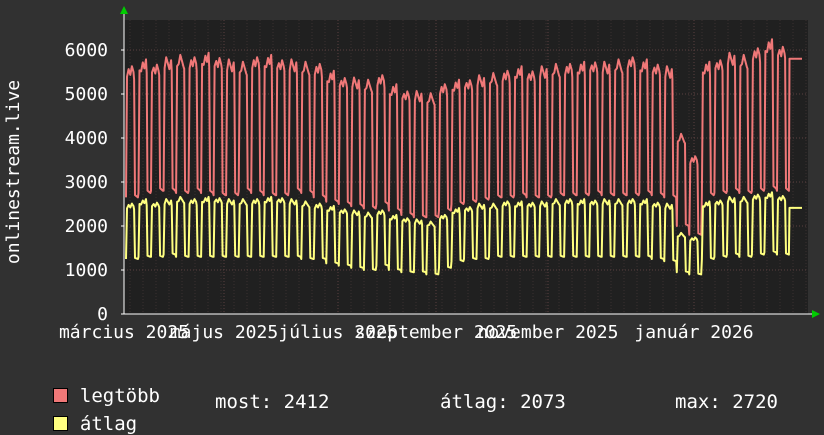  Describe the element at coordinates (108, 424) in the screenshot. I see `legend-label-avg: átlag` at that location.